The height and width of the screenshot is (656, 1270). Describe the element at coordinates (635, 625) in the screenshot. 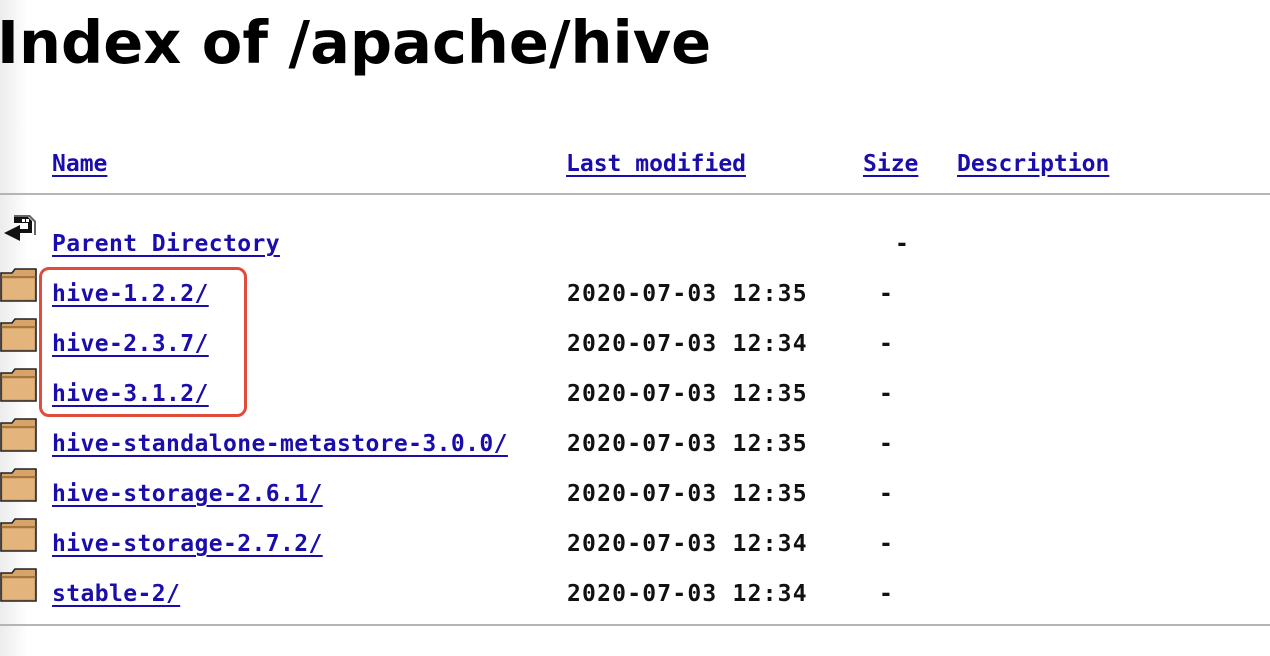

I see `footer-divider` at that location.